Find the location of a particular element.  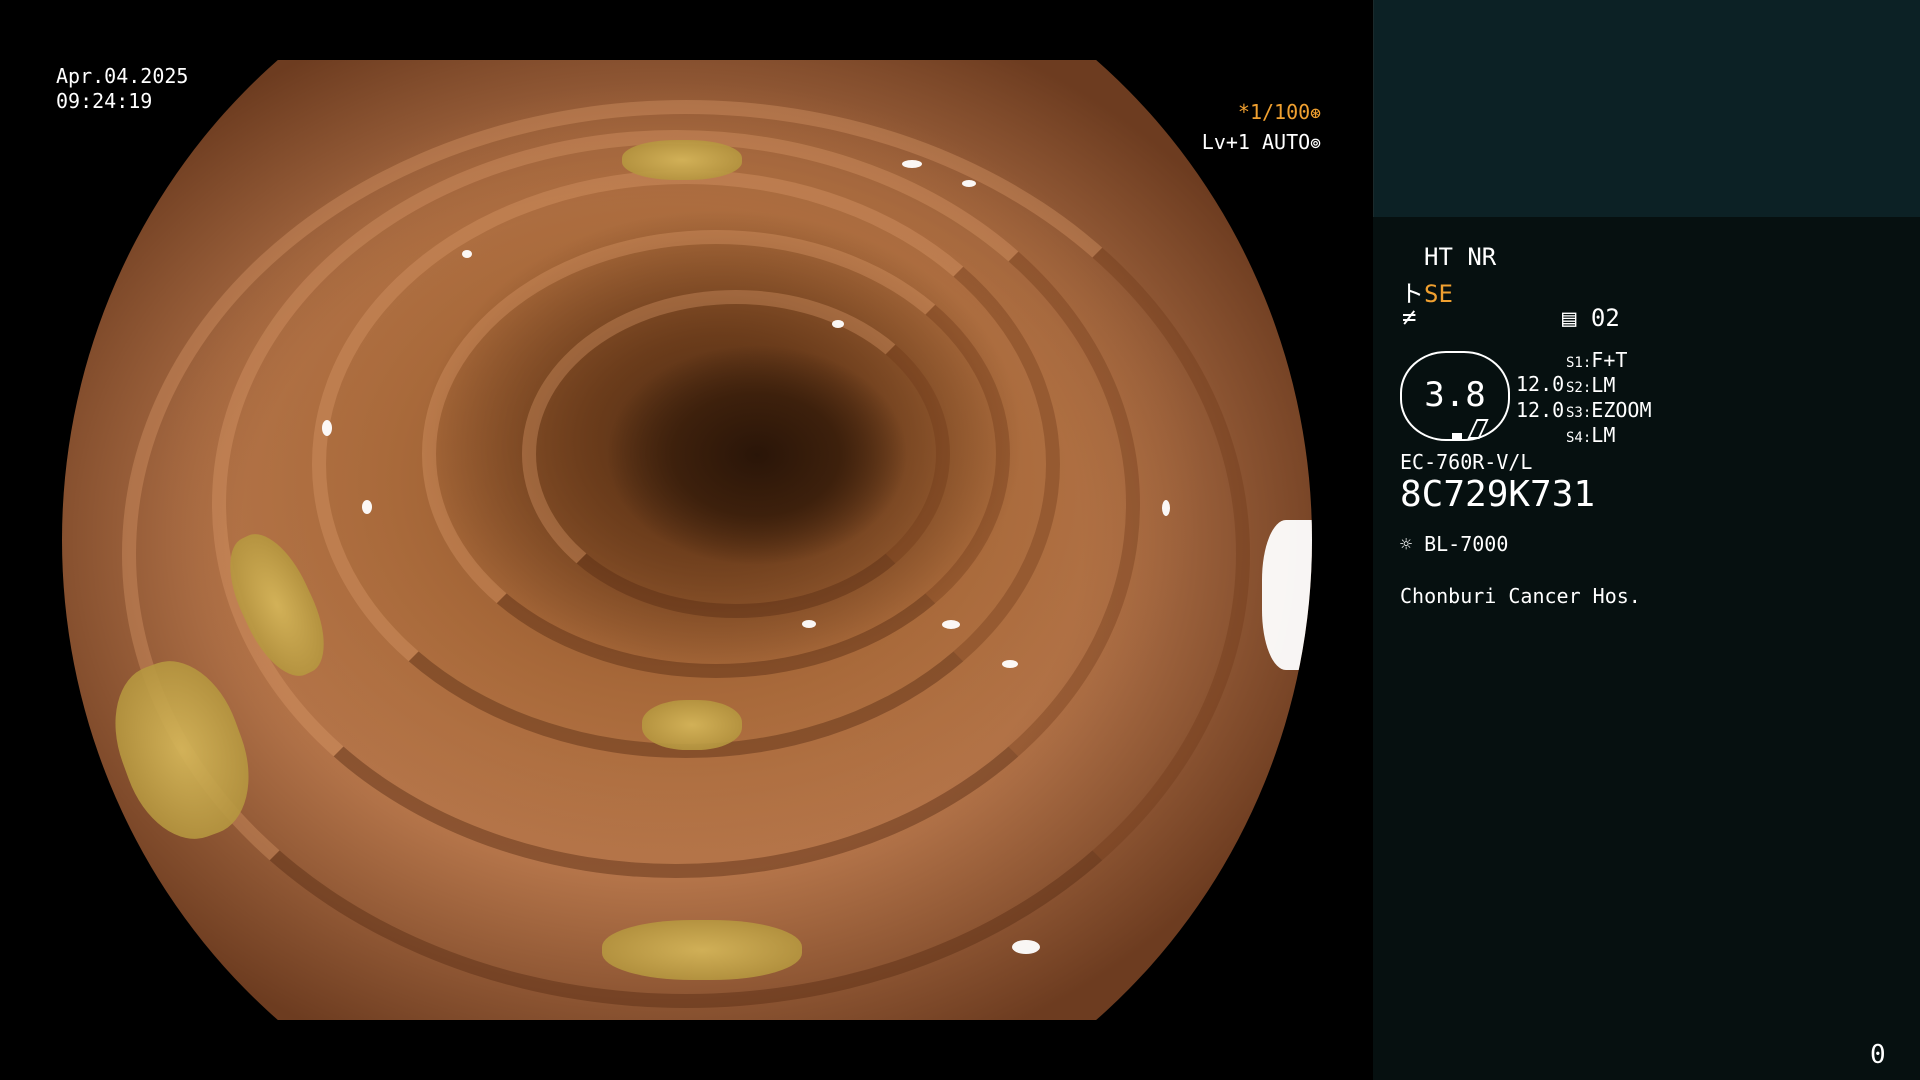

mode-number: 02 is located at coordinates (1605, 318).